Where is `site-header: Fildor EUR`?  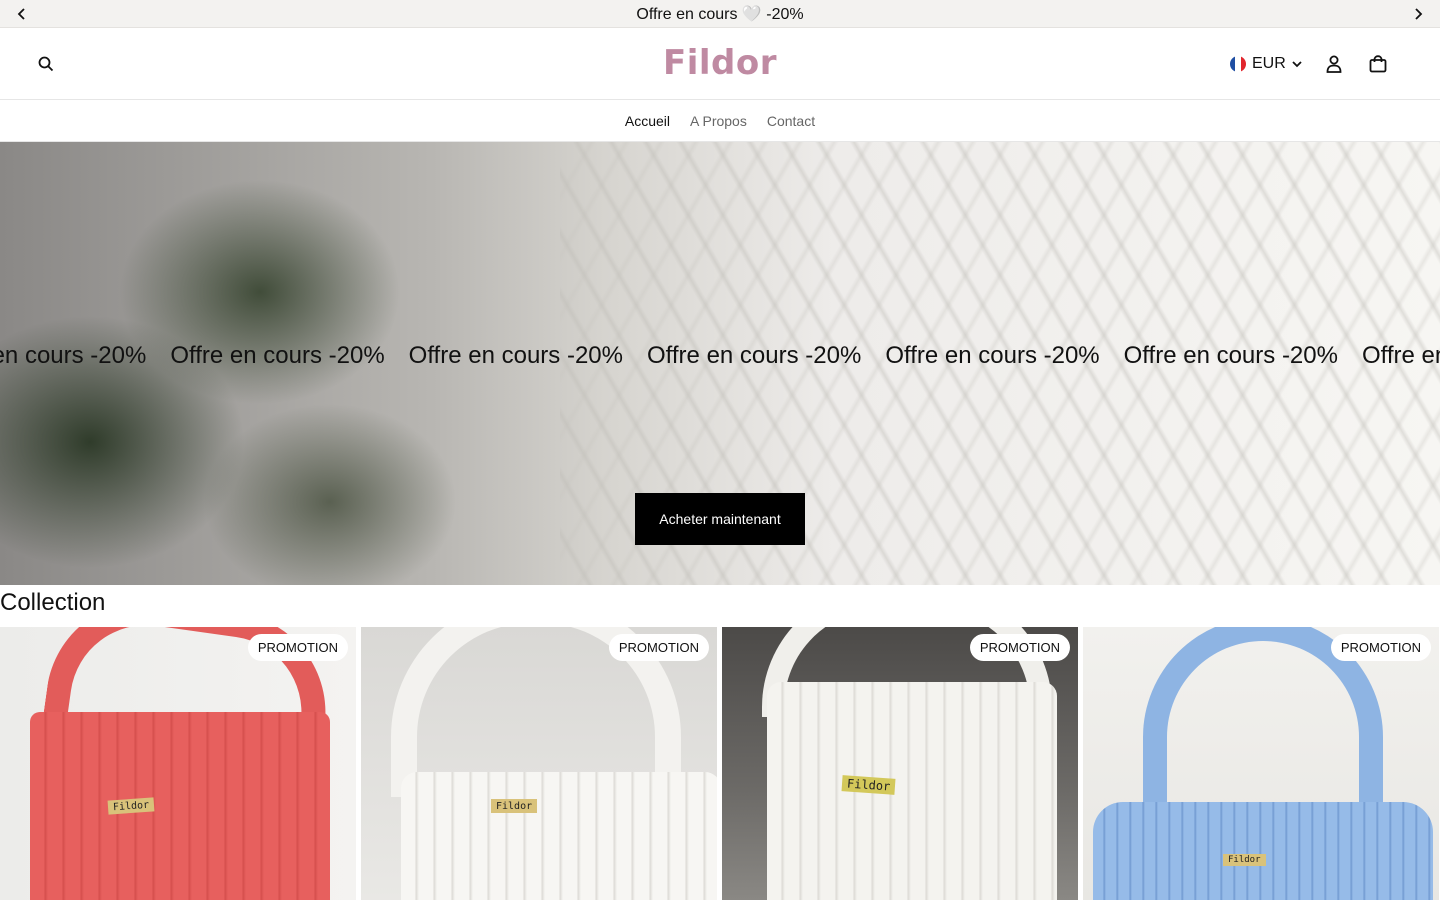
site-header: Fildor EUR is located at coordinates (720, 64).